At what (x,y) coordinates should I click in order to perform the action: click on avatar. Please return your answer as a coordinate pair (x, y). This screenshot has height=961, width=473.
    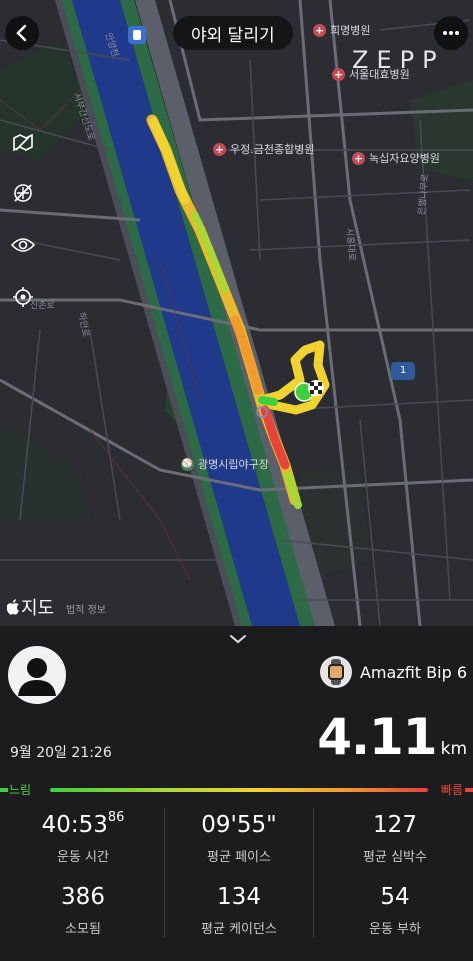
    Looking at the image, I should click on (37, 675).